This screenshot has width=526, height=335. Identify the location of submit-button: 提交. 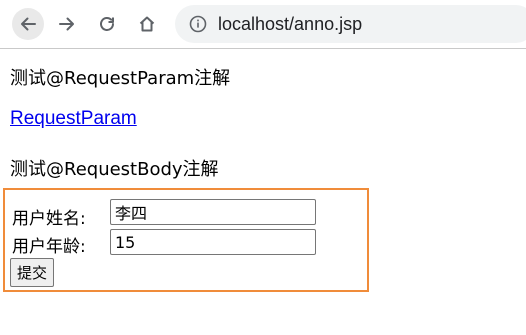
(32, 272).